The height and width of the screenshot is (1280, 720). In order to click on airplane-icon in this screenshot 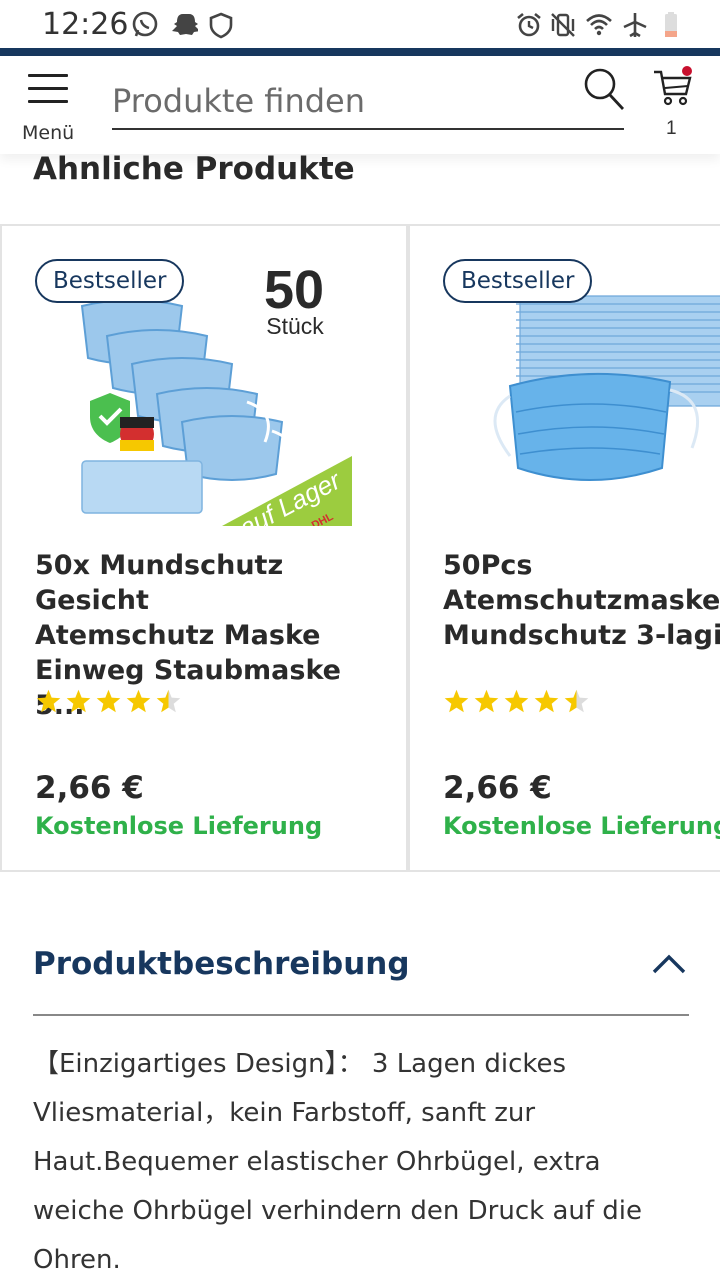, I will do `click(635, 25)`.